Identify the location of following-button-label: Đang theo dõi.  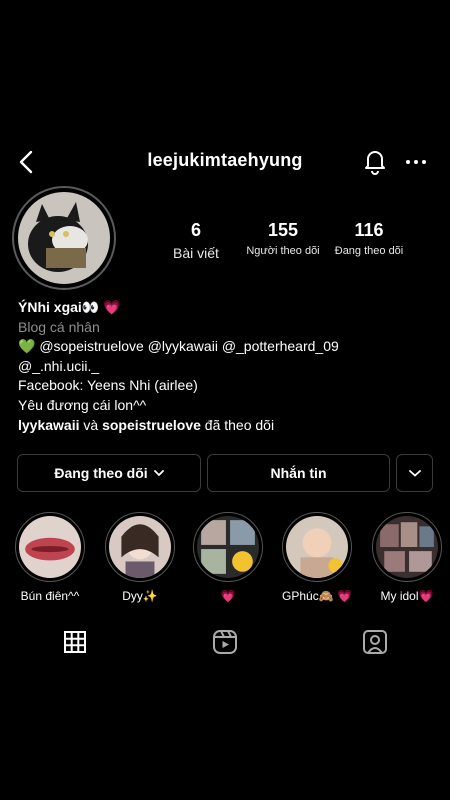
(101, 473).